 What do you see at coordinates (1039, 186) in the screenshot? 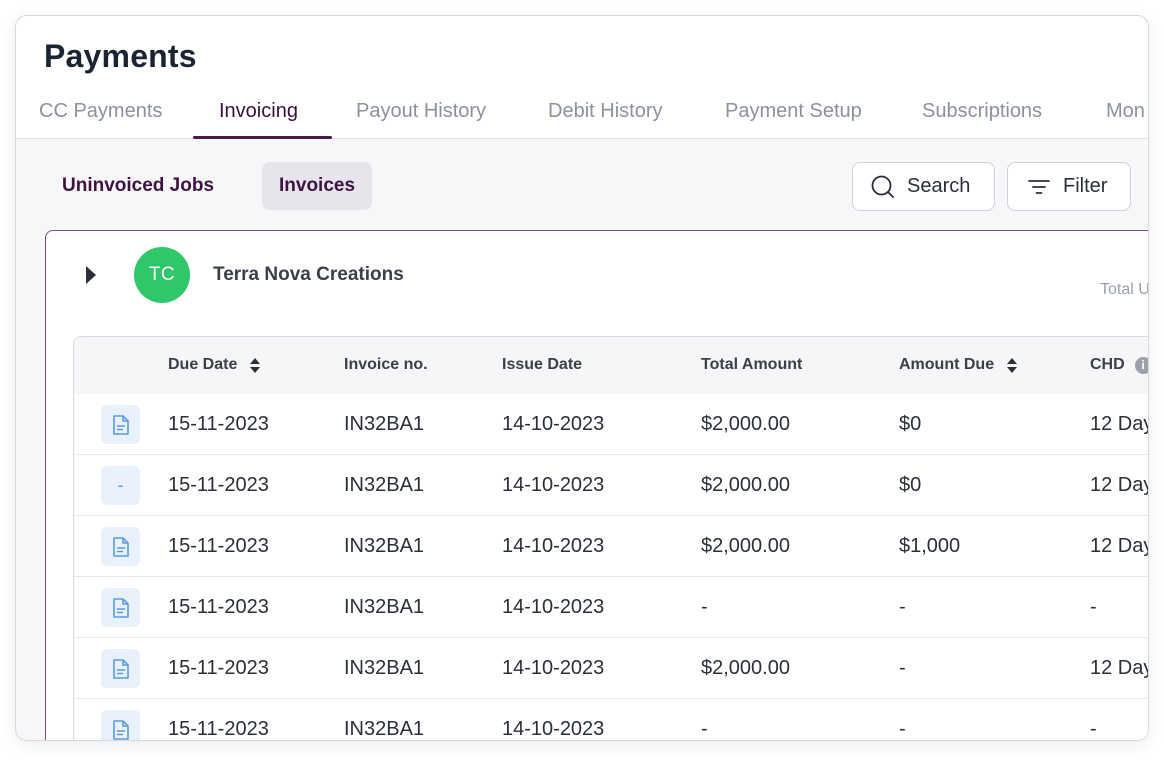
I see `filter-icon` at bounding box center [1039, 186].